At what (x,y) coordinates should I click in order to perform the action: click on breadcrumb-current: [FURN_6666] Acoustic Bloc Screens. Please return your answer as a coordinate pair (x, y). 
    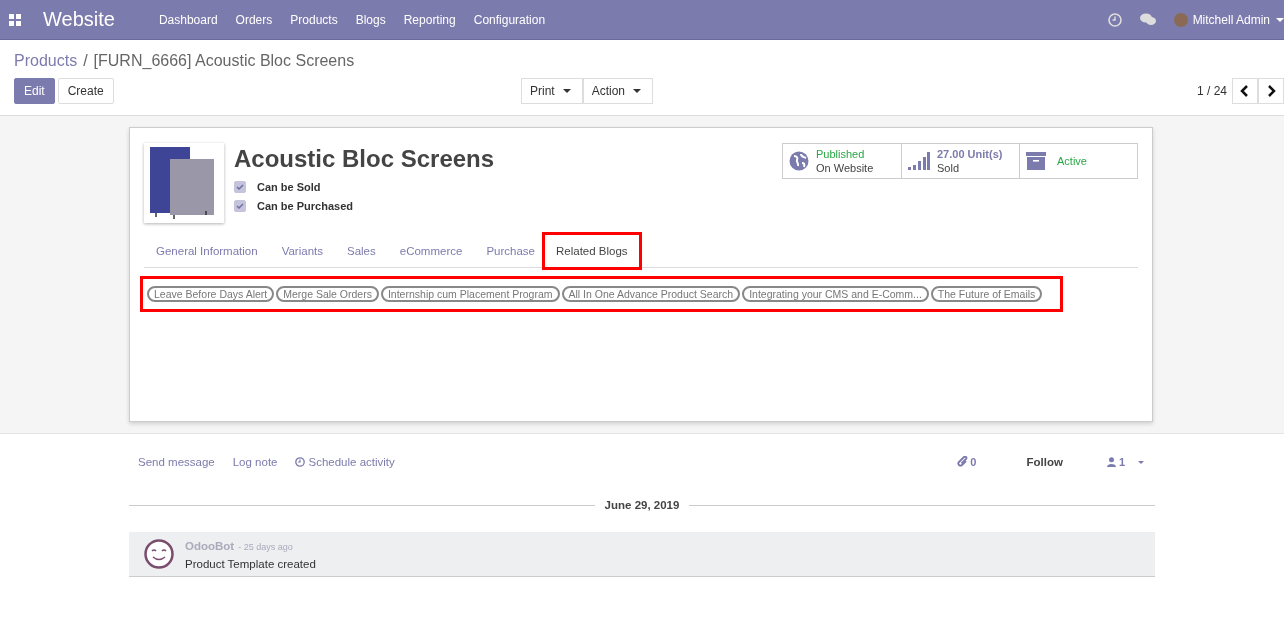
    Looking at the image, I should click on (224, 61).